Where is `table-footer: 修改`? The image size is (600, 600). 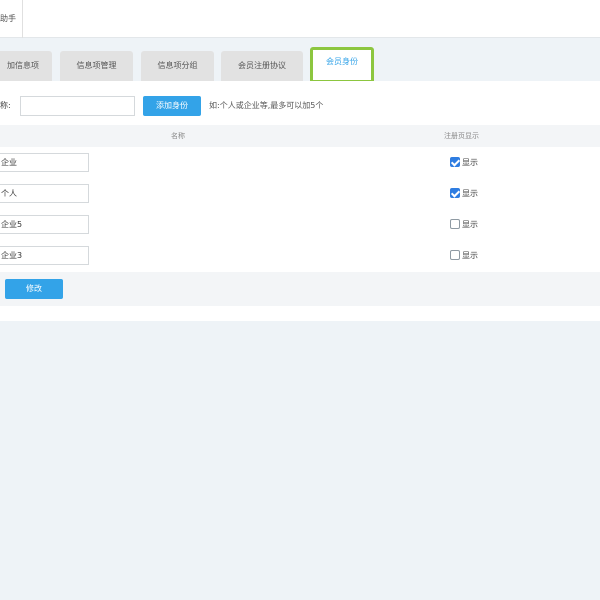
table-footer: 修改 is located at coordinates (300, 289).